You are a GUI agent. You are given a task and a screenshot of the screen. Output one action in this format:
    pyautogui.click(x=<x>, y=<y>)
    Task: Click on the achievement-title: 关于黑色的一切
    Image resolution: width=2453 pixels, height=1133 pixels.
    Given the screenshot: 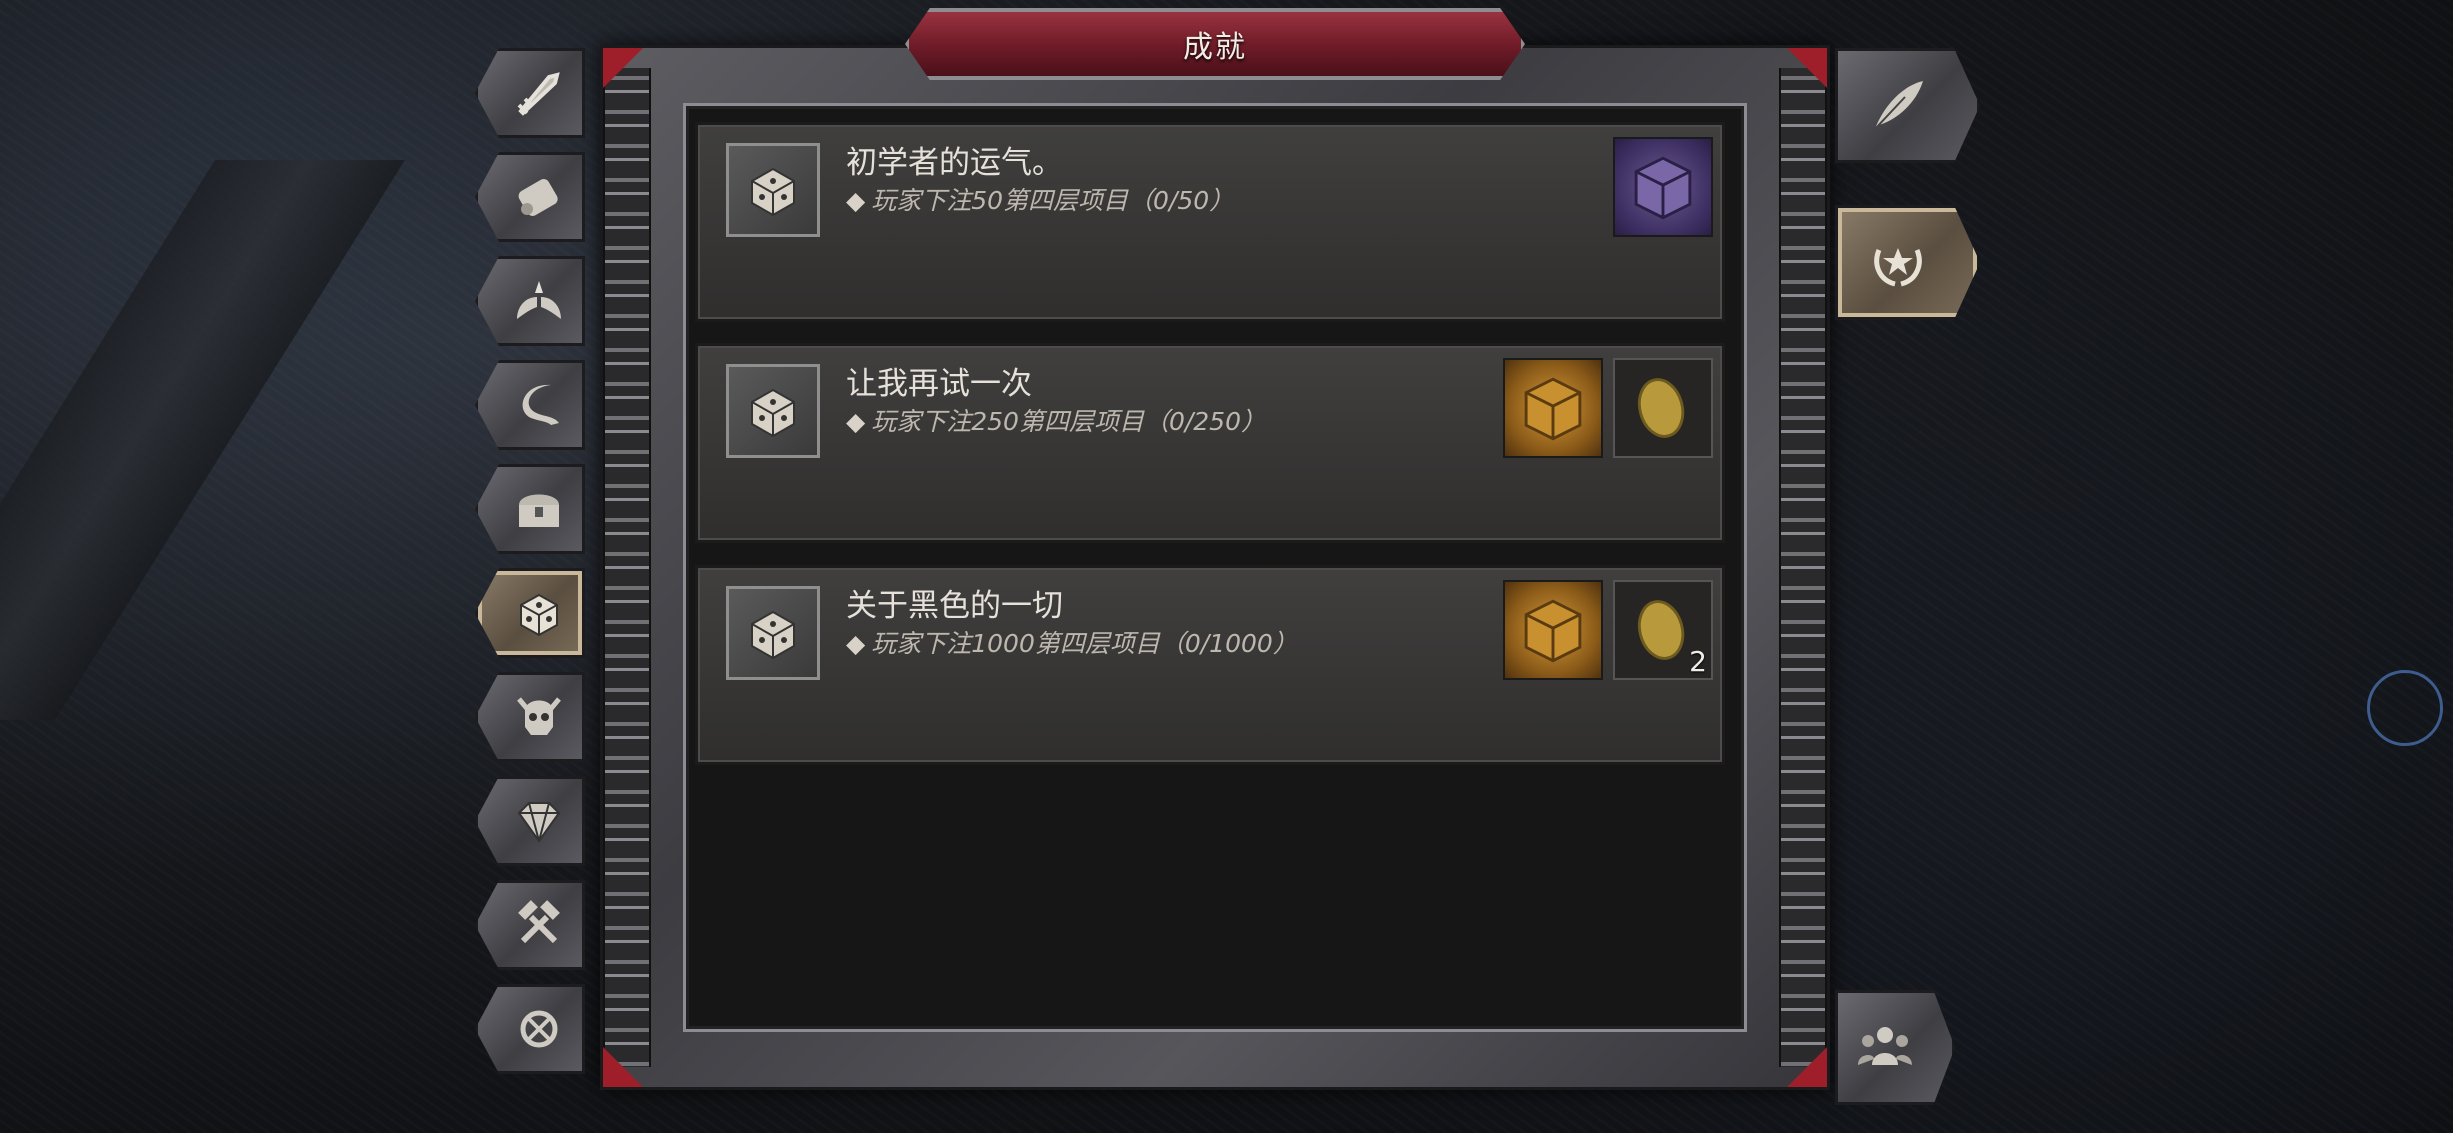 What is the action you would take?
    pyautogui.click(x=954, y=606)
    